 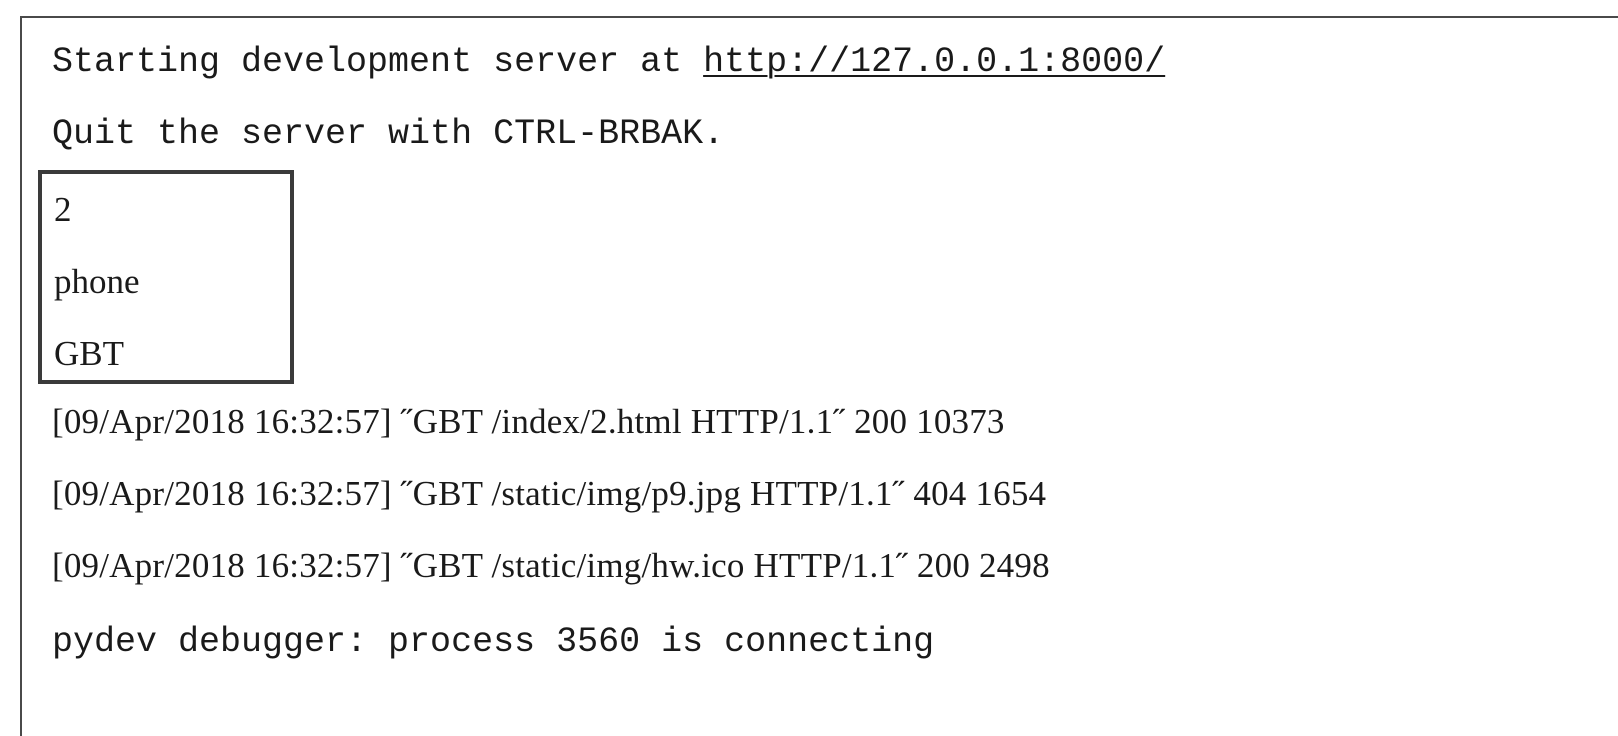 I want to click on highlighted-output-line: GBT, so click(x=89, y=353).